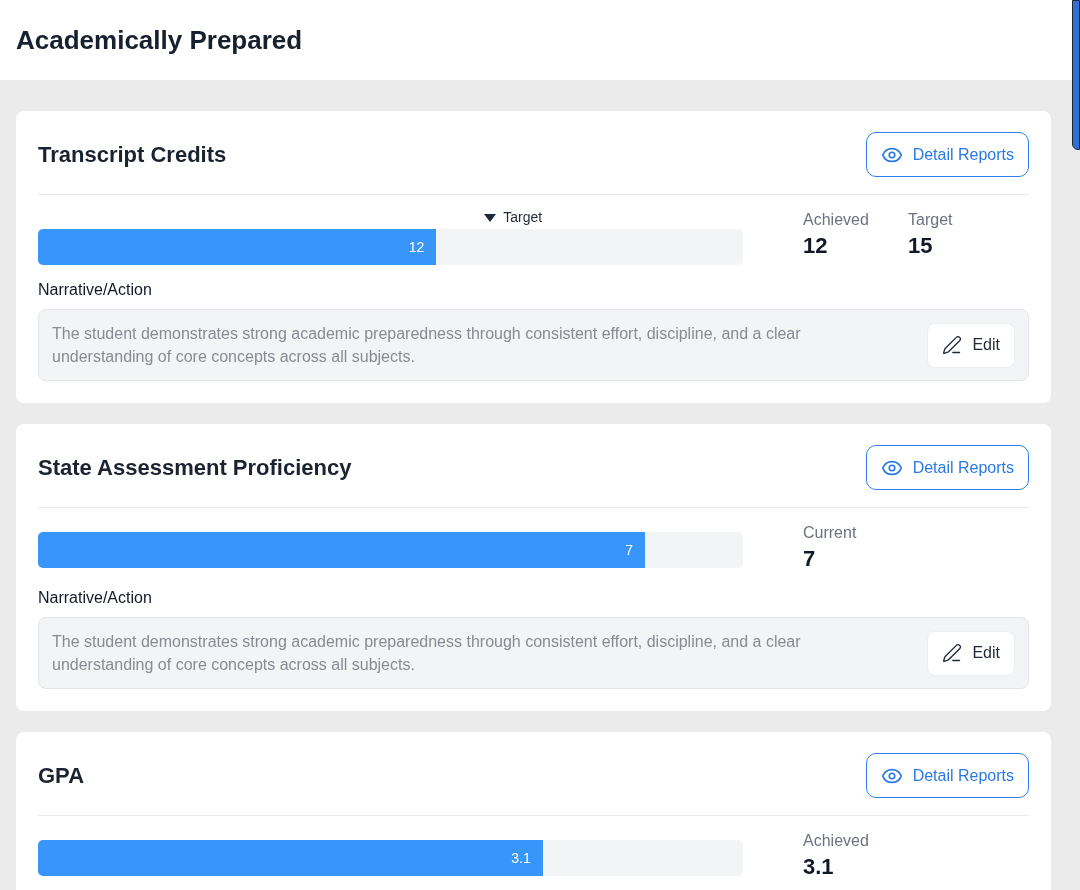  Describe the element at coordinates (523, 217) in the screenshot. I see `target-label: Target` at that location.